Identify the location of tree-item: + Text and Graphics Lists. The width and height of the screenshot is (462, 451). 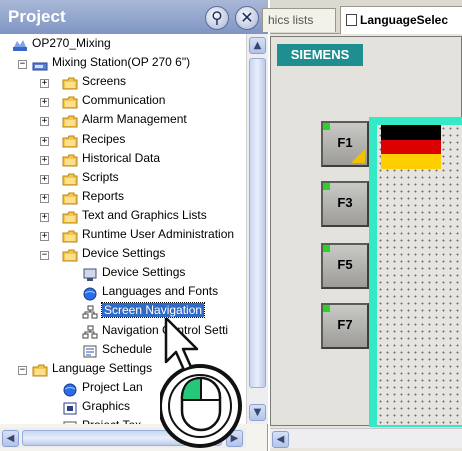
(123, 217).